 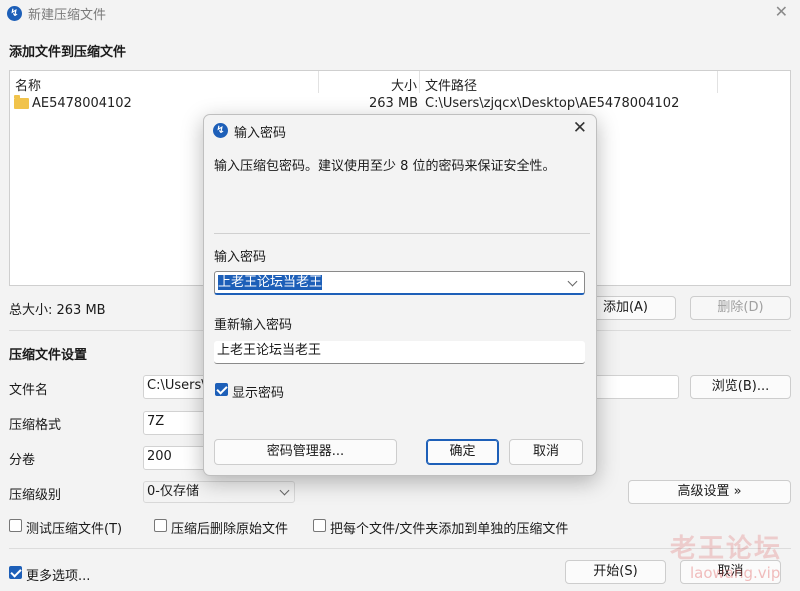 What do you see at coordinates (35, 425) in the screenshot?
I see `format-label: 压缩格式` at bounding box center [35, 425].